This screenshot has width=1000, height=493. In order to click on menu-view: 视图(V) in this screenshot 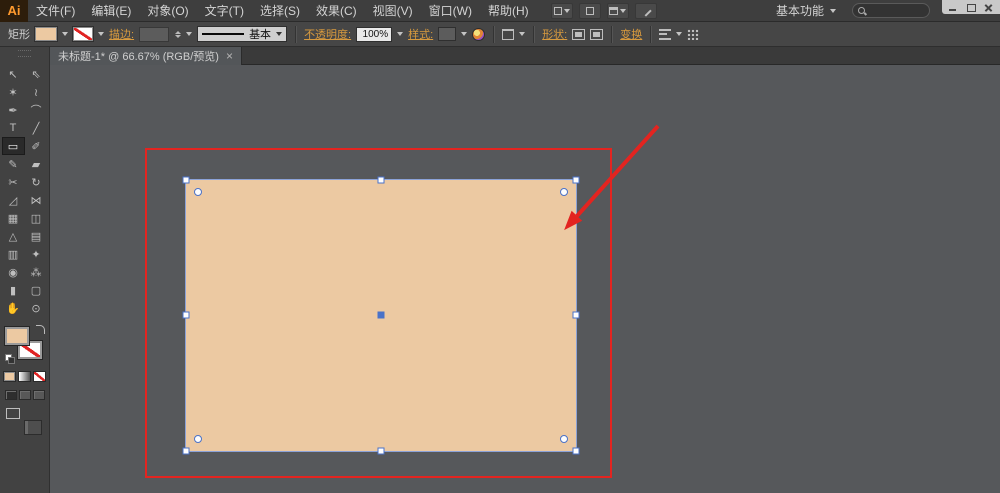, I will do `click(393, 11)`.